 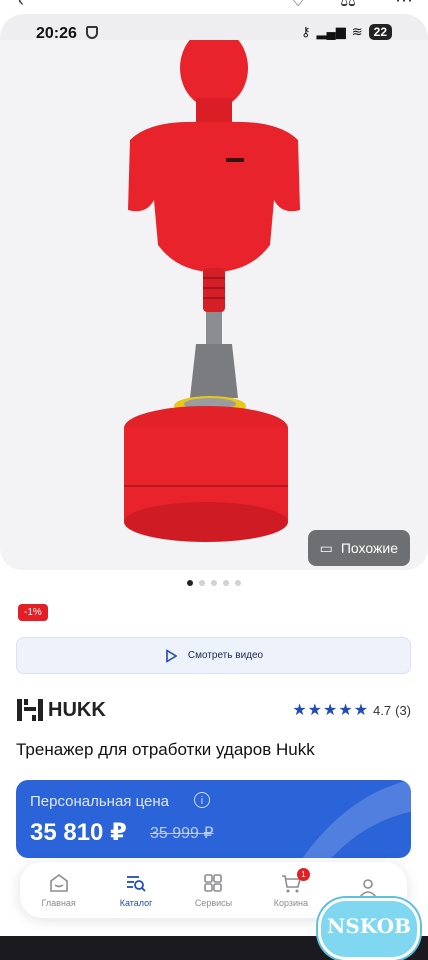 What do you see at coordinates (92, 32) in the screenshot?
I see `vpn-icon` at bounding box center [92, 32].